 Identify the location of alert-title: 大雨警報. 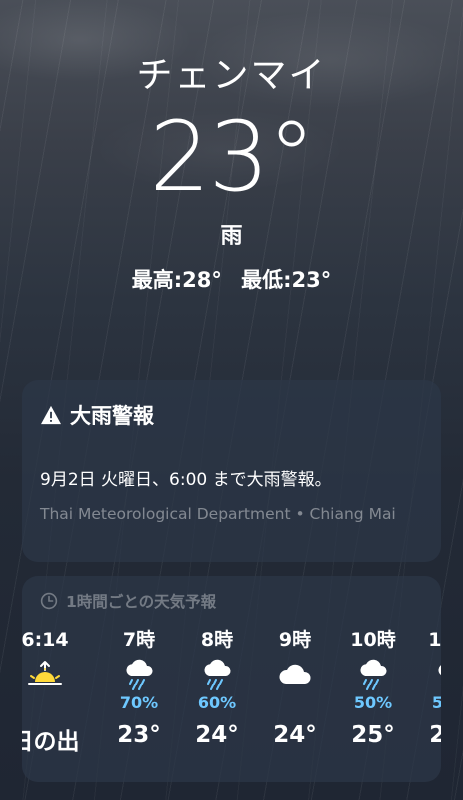
(112, 416).